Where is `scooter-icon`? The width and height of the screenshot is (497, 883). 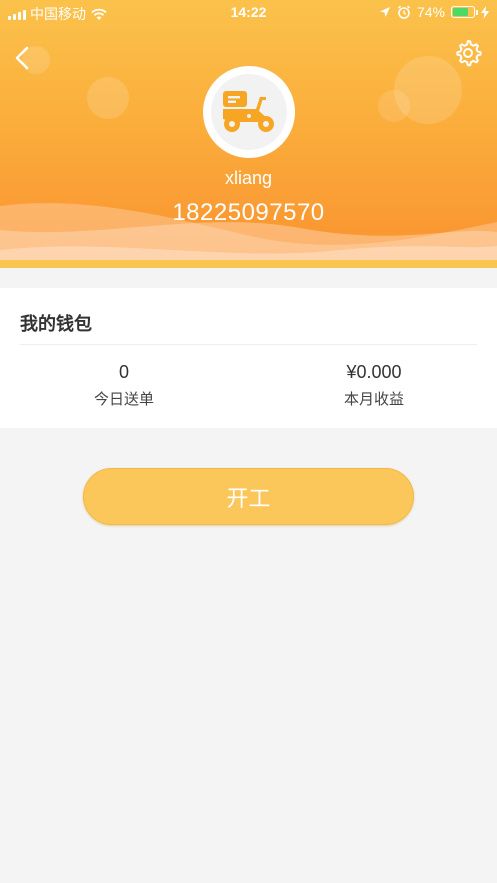
scooter-icon is located at coordinates (248, 111).